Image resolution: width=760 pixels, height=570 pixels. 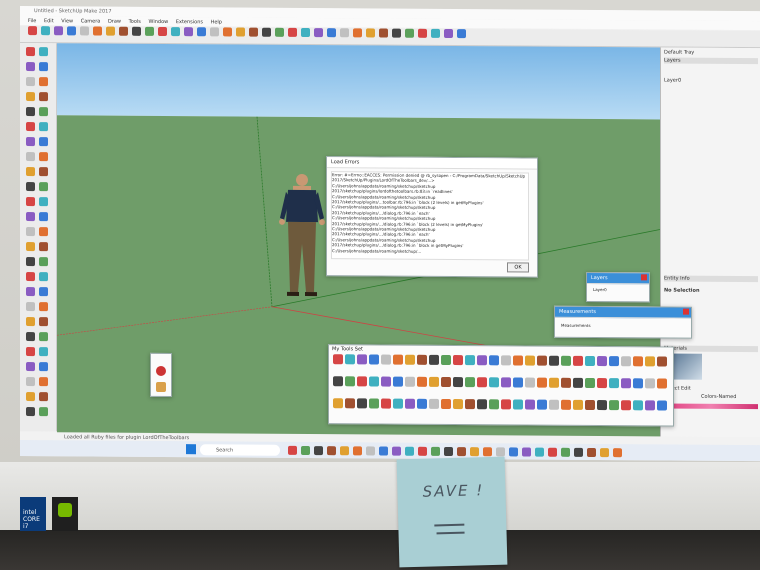 What do you see at coordinates (216, 22) in the screenshot?
I see `menu-help: Help` at bounding box center [216, 22].